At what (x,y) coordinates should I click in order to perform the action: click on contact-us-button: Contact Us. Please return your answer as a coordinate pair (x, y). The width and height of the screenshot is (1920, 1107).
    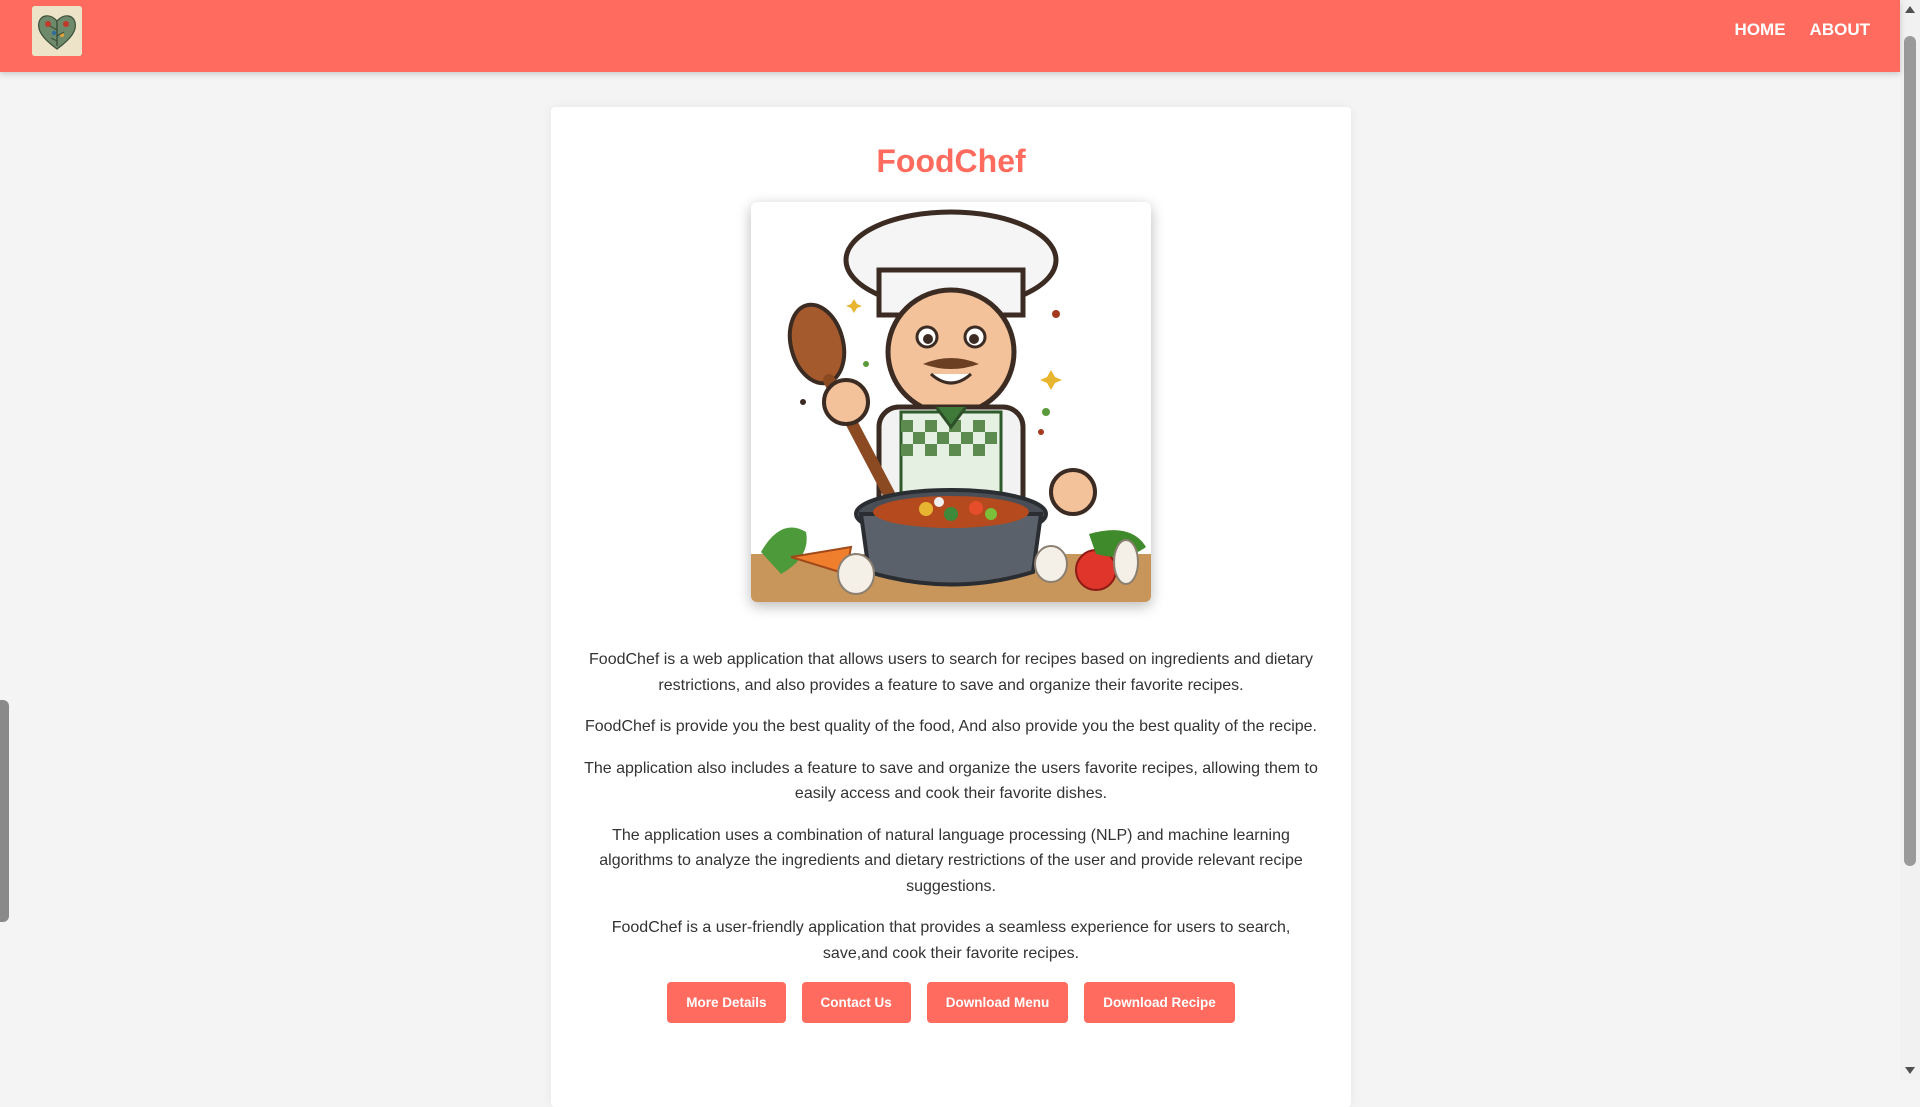
    Looking at the image, I should click on (856, 1003).